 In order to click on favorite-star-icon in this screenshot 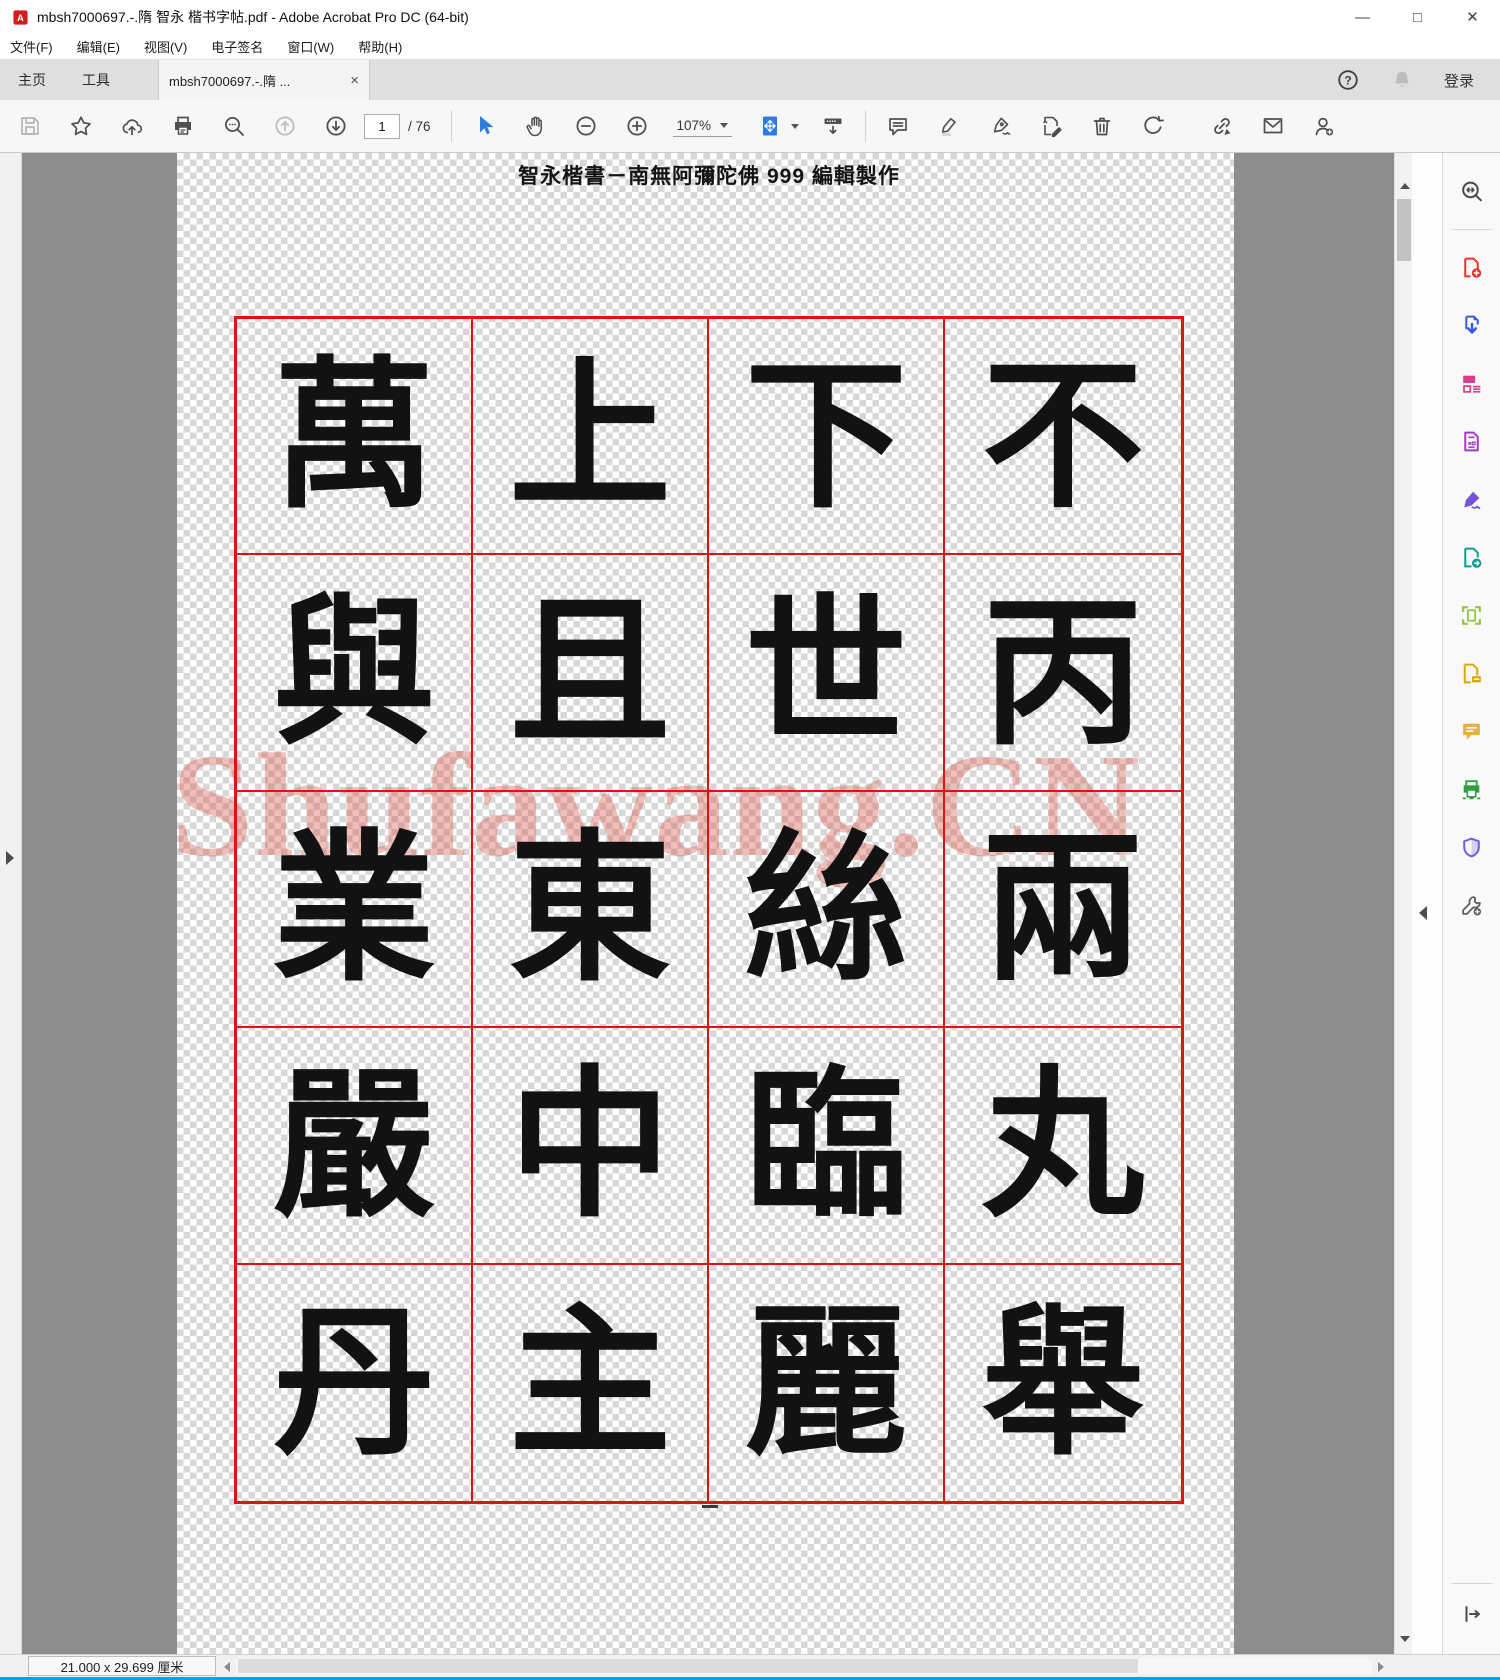, I will do `click(81, 126)`.